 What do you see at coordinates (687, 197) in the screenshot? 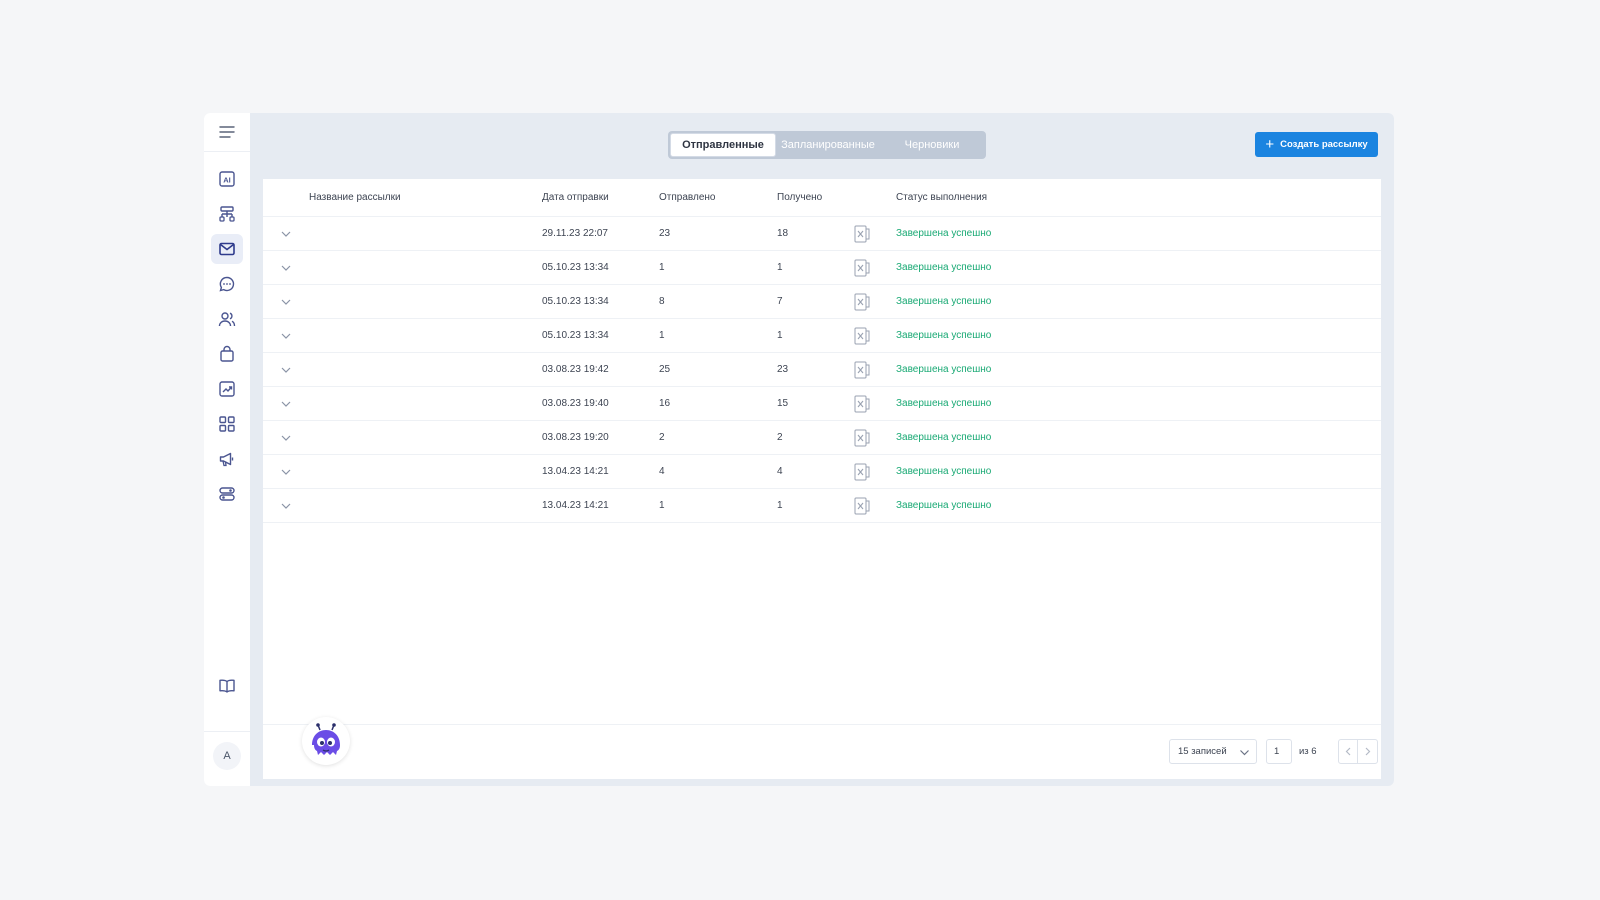
I see `column-header-sent: Отправлено` at bounding box center [687, 197].